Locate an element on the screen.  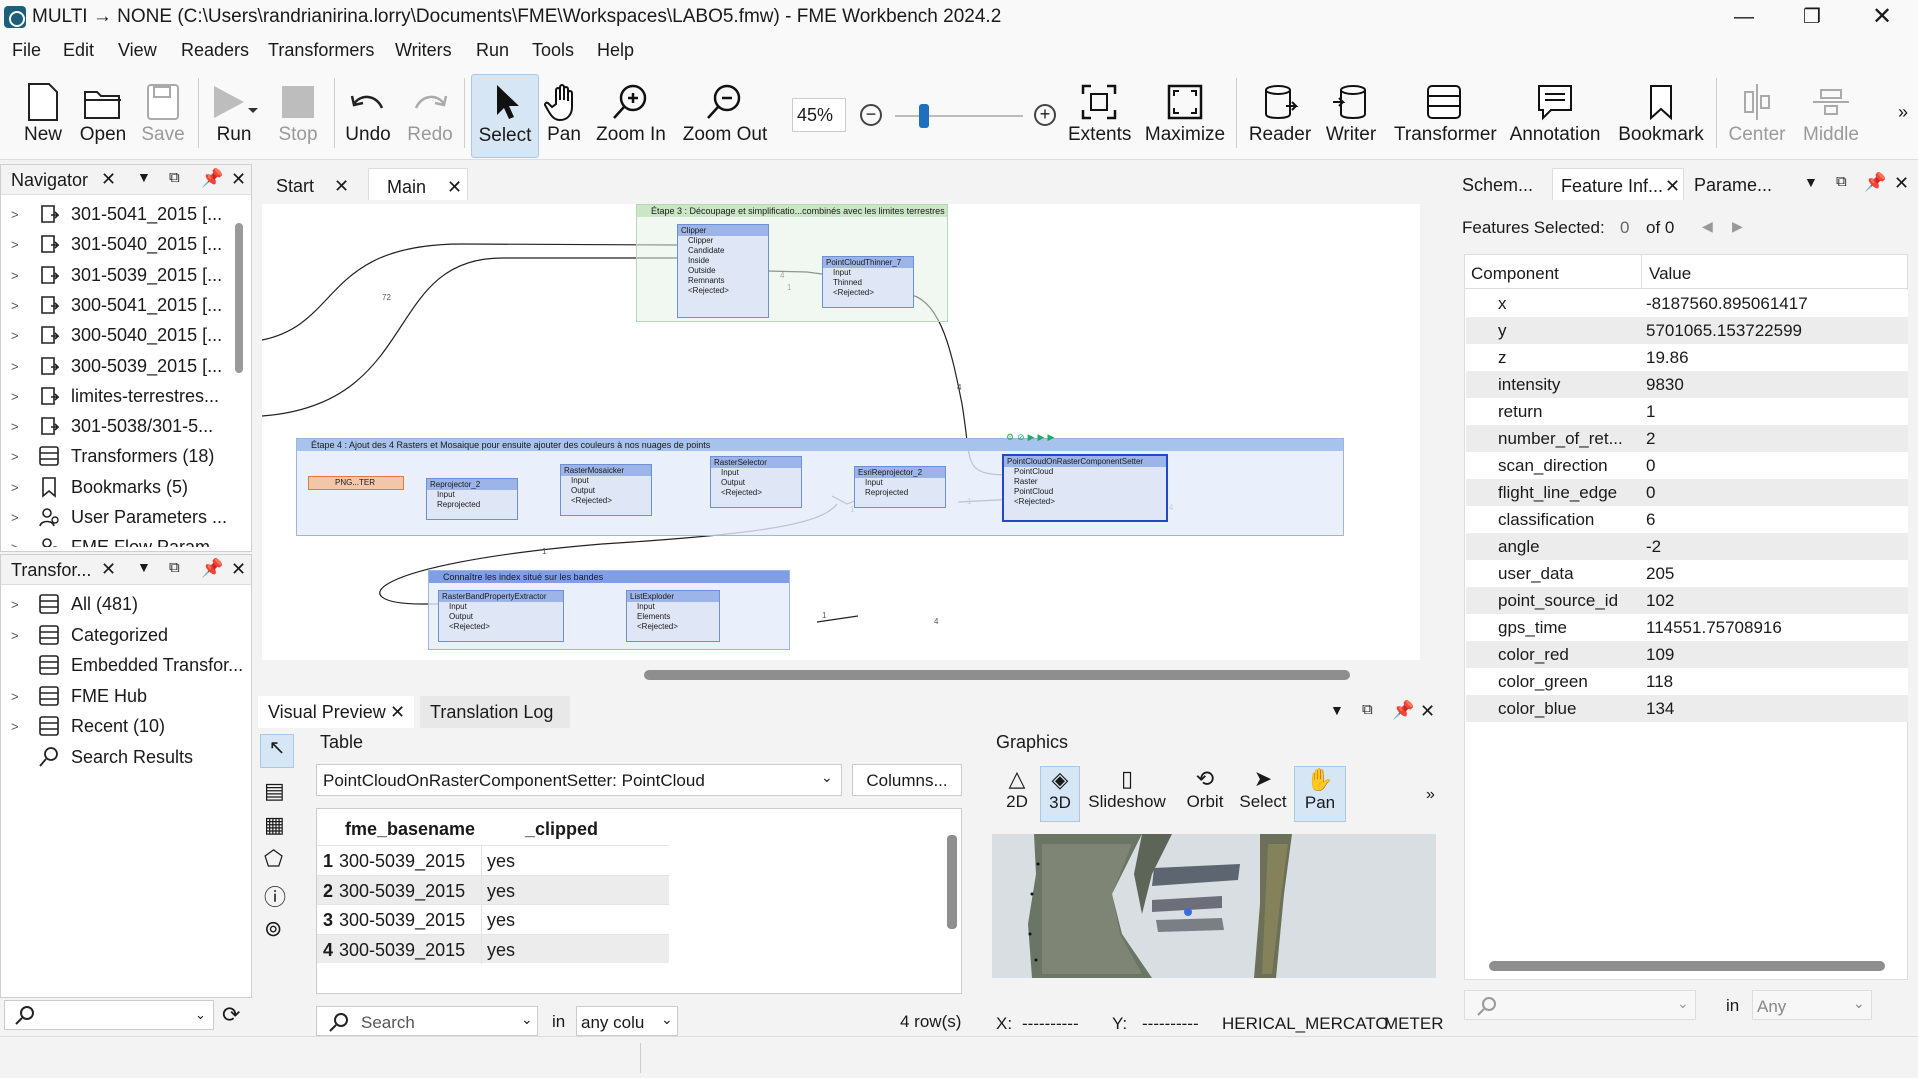
middle-align-button: Middle is located at coordinates (1831, 116).